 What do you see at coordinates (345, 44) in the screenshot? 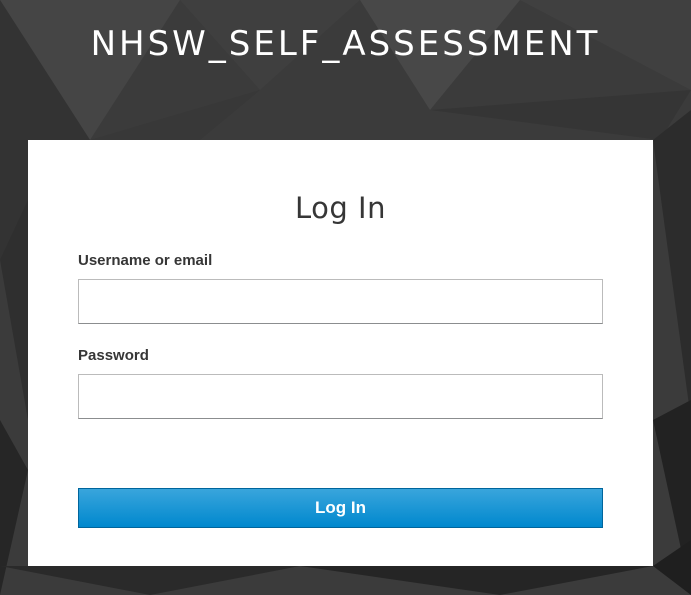
I see `realm-title: NHSW_SELF_ASSESSMENT` at bounding box center [345, 44].